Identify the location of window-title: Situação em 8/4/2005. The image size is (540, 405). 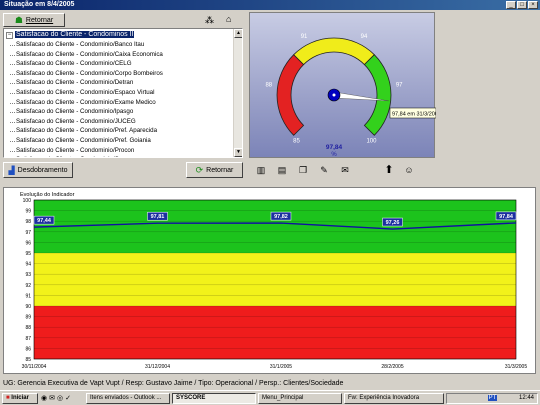
(39, 4).